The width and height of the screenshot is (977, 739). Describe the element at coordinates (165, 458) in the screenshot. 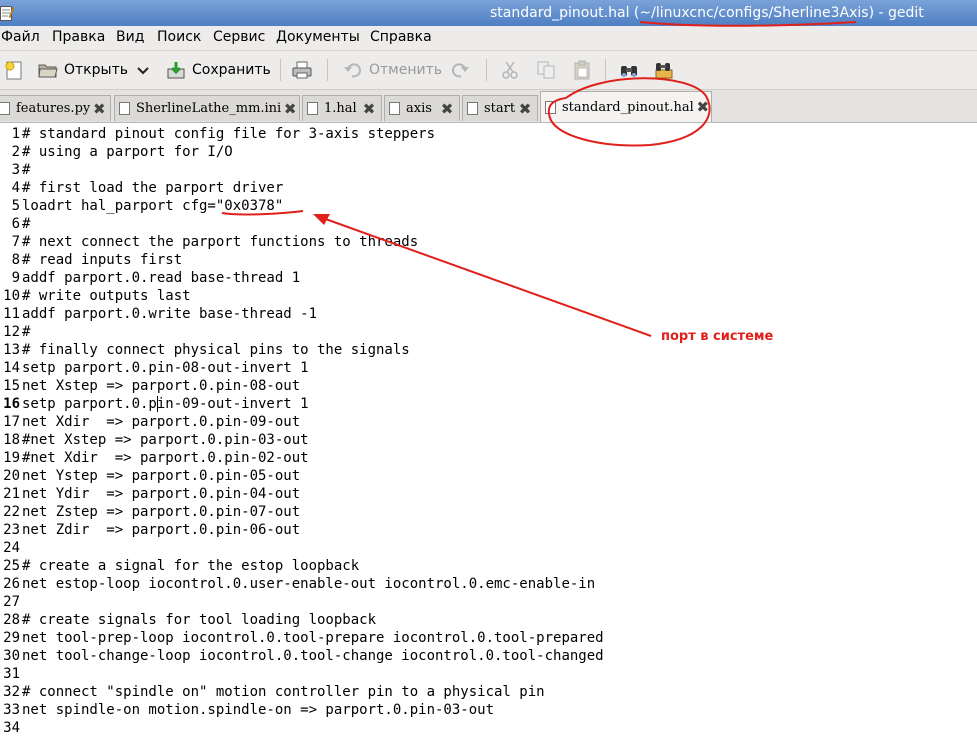

I see `code-text: #net Xdir => parport.0.pin-02-out` at that location.